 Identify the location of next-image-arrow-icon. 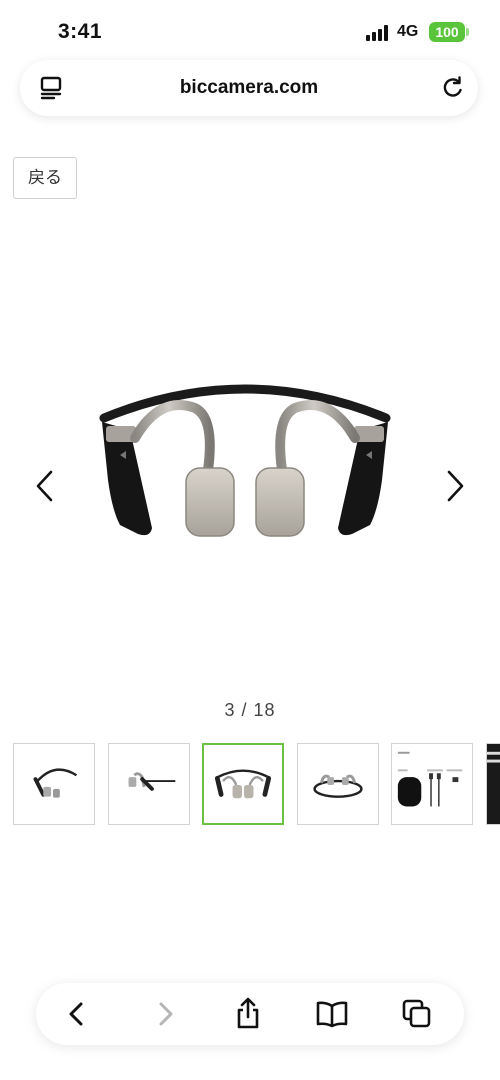
(455, 486).